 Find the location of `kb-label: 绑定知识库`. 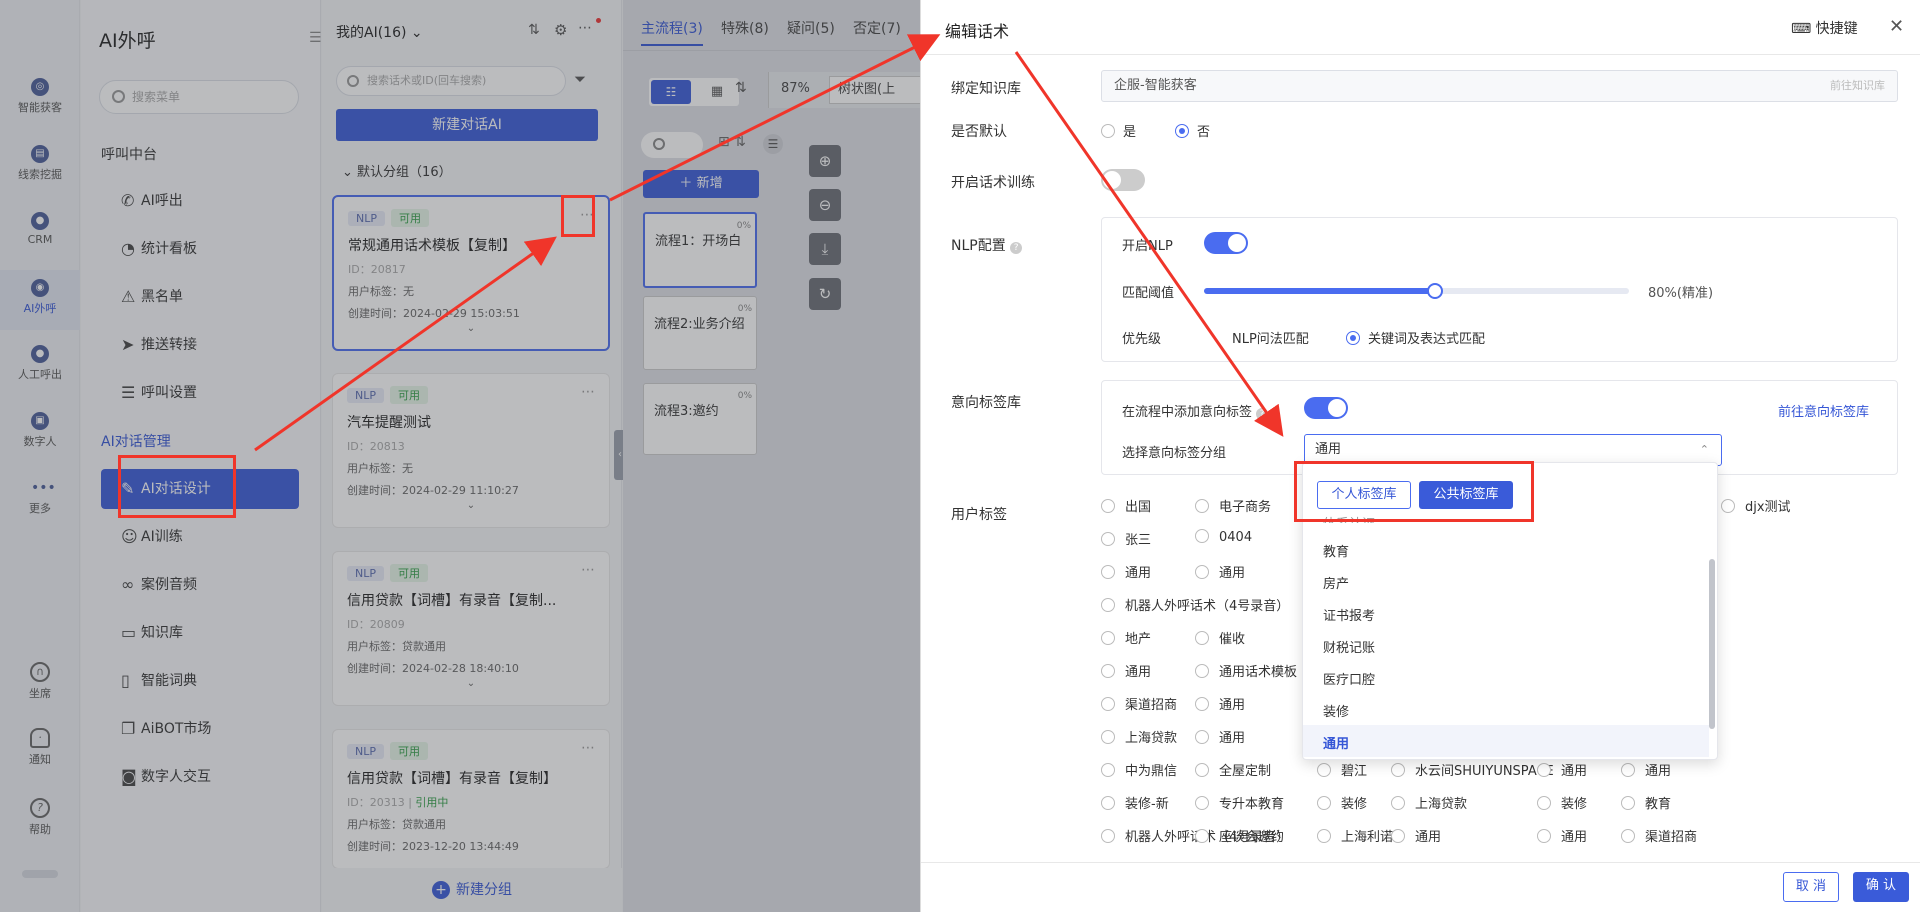

kb-label: 绑定知识库 is located at coordinates (986, 89).